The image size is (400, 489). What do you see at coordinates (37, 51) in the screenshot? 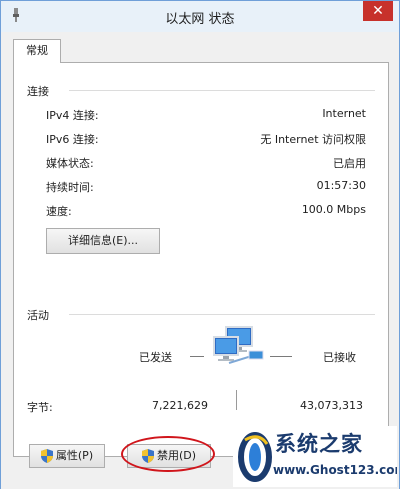
I see `tab-general: 常规` at bounding box center [37, 51].